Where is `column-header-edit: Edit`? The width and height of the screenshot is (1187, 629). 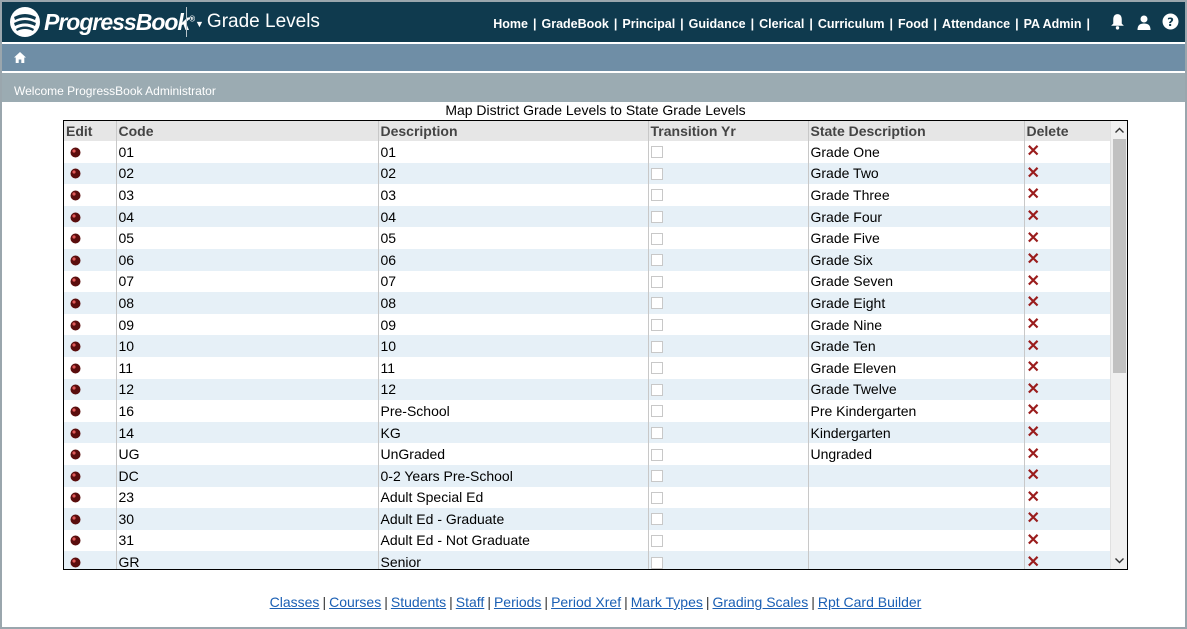 column-header-edit: Edit is located at coordinates (90, 131).